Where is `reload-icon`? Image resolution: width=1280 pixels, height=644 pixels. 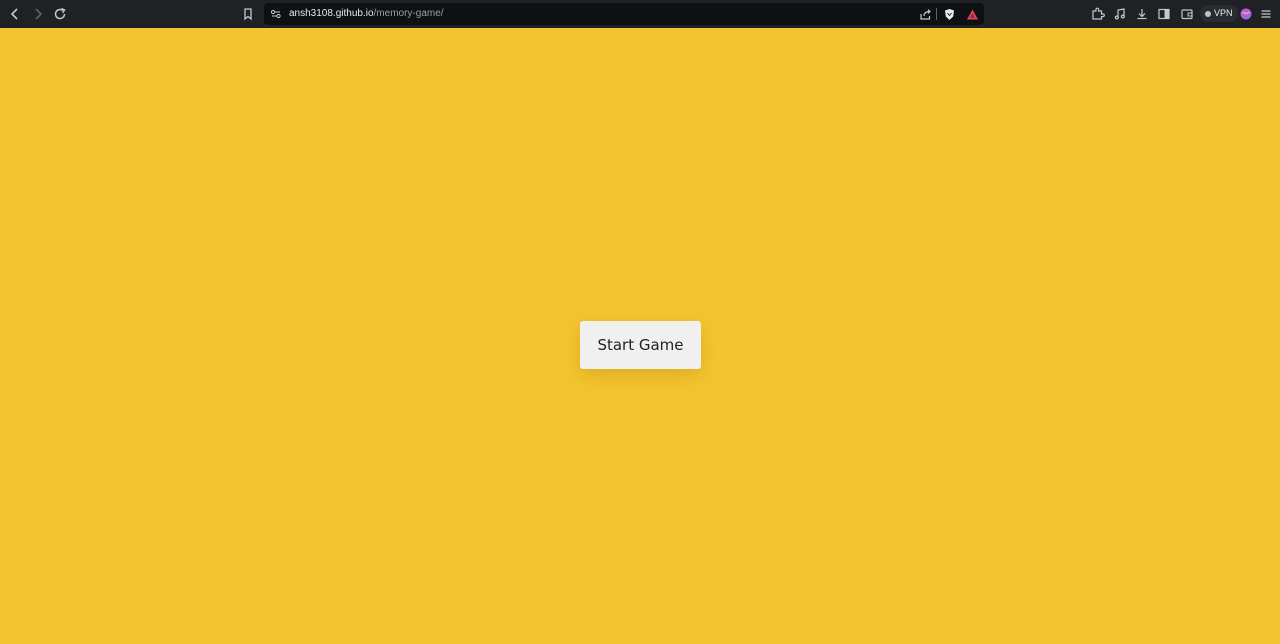 reload-icon is located at coordinates (60, 14).